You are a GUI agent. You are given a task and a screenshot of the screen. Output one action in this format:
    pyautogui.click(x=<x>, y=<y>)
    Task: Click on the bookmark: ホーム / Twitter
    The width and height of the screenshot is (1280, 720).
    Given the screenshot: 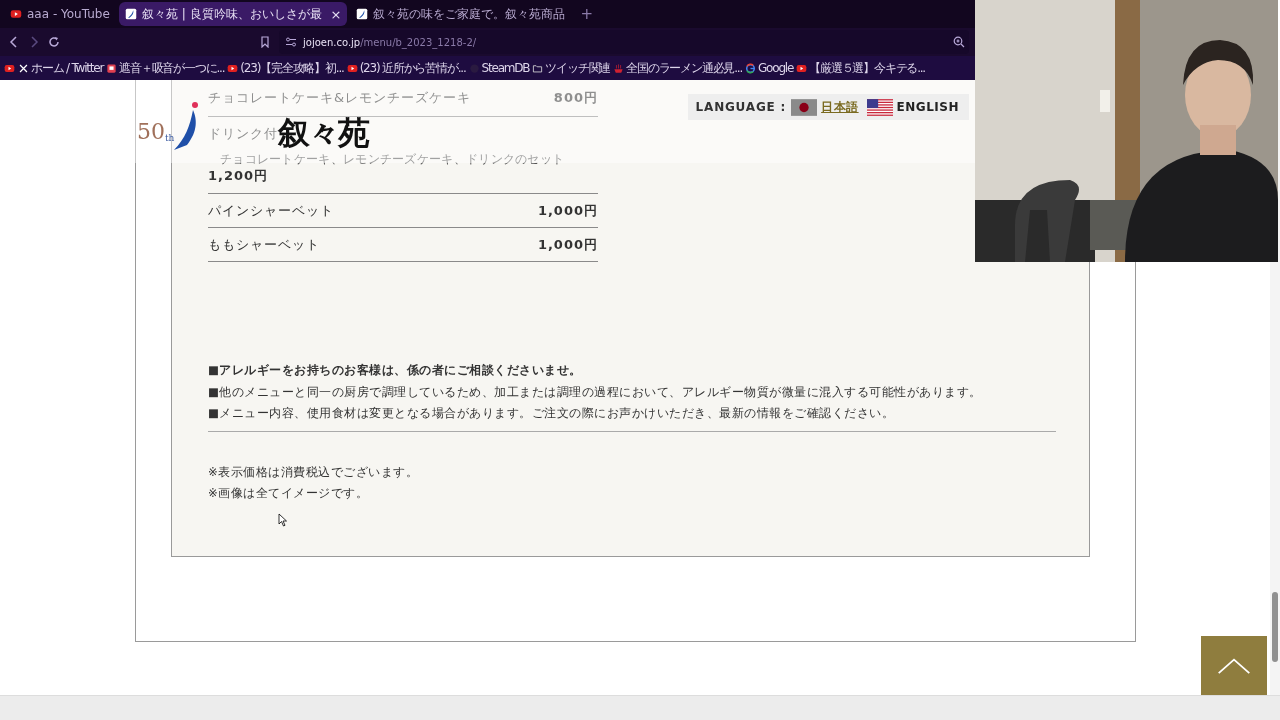 What is the action you would take?
    pyautogui.click(x=61, y=68)
    